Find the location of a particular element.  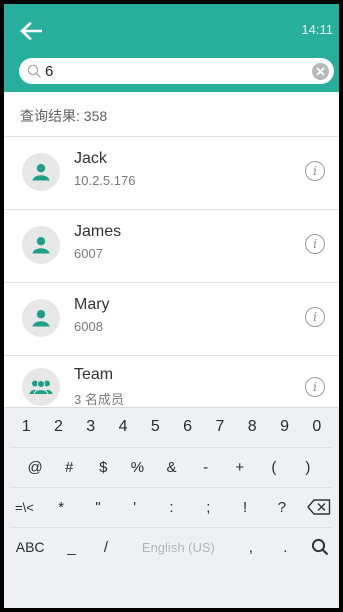

contact-name: Jack is located at coordinates (90, 158).